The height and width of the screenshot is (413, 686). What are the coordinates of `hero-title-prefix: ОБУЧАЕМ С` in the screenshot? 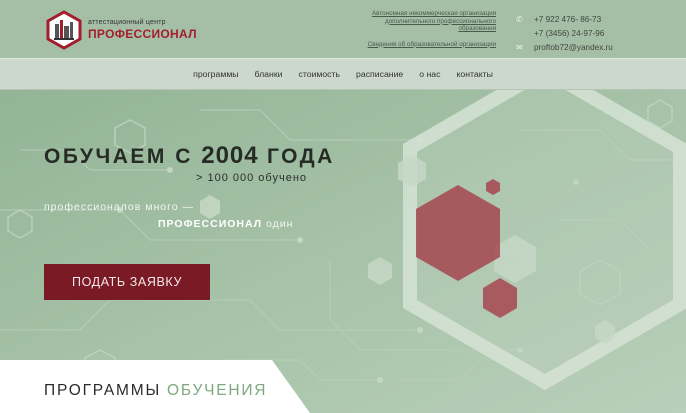 It's located at (118, 156).